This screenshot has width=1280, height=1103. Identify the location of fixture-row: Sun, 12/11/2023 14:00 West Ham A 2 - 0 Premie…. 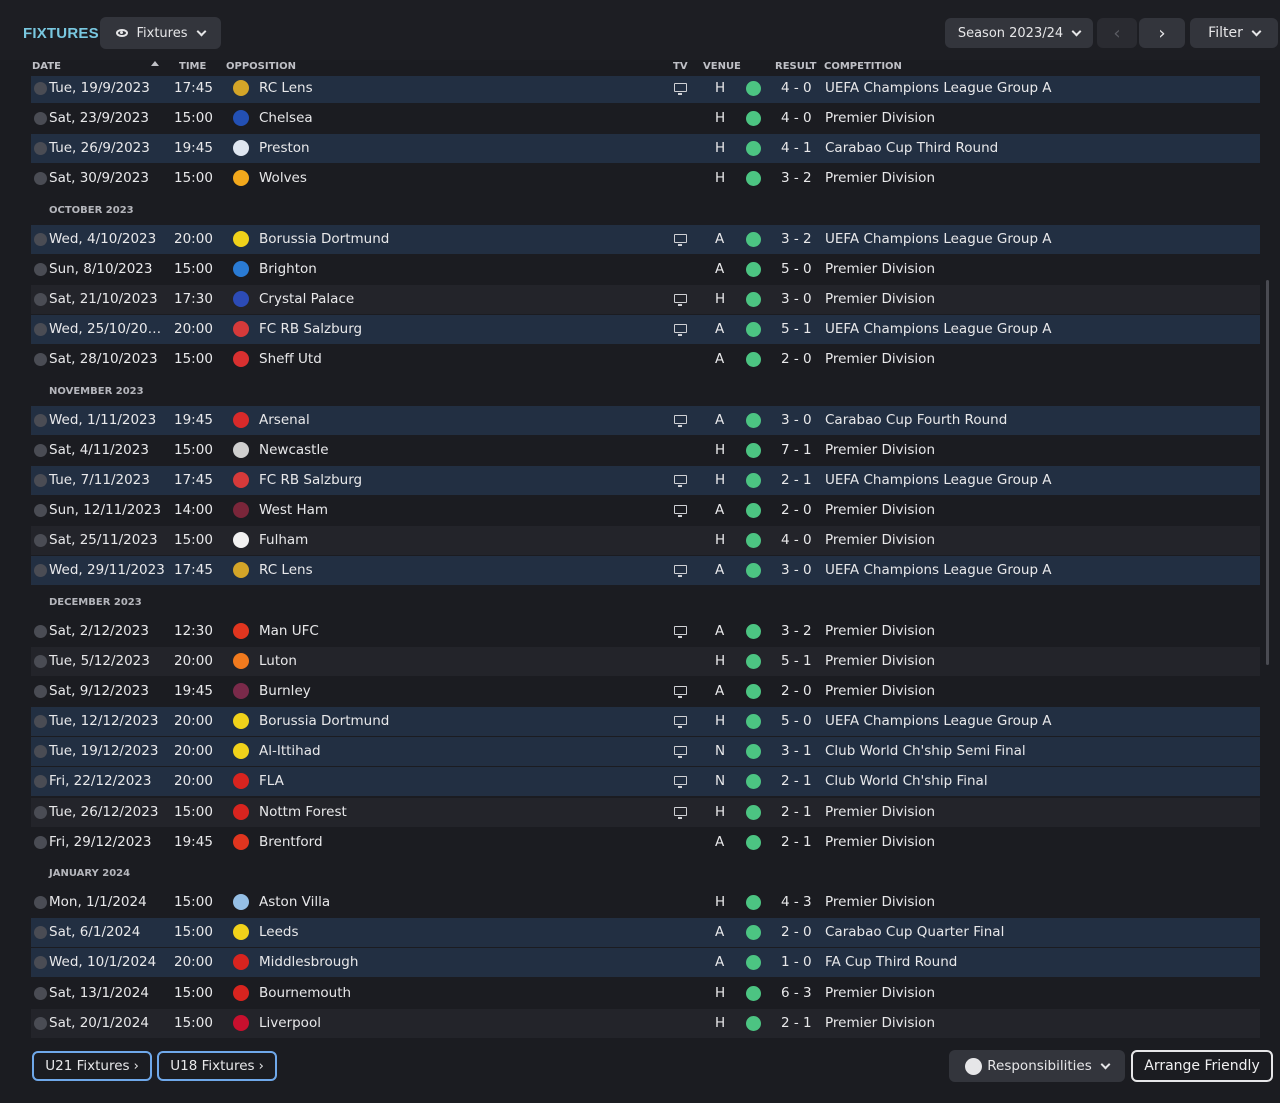
(645, 510).